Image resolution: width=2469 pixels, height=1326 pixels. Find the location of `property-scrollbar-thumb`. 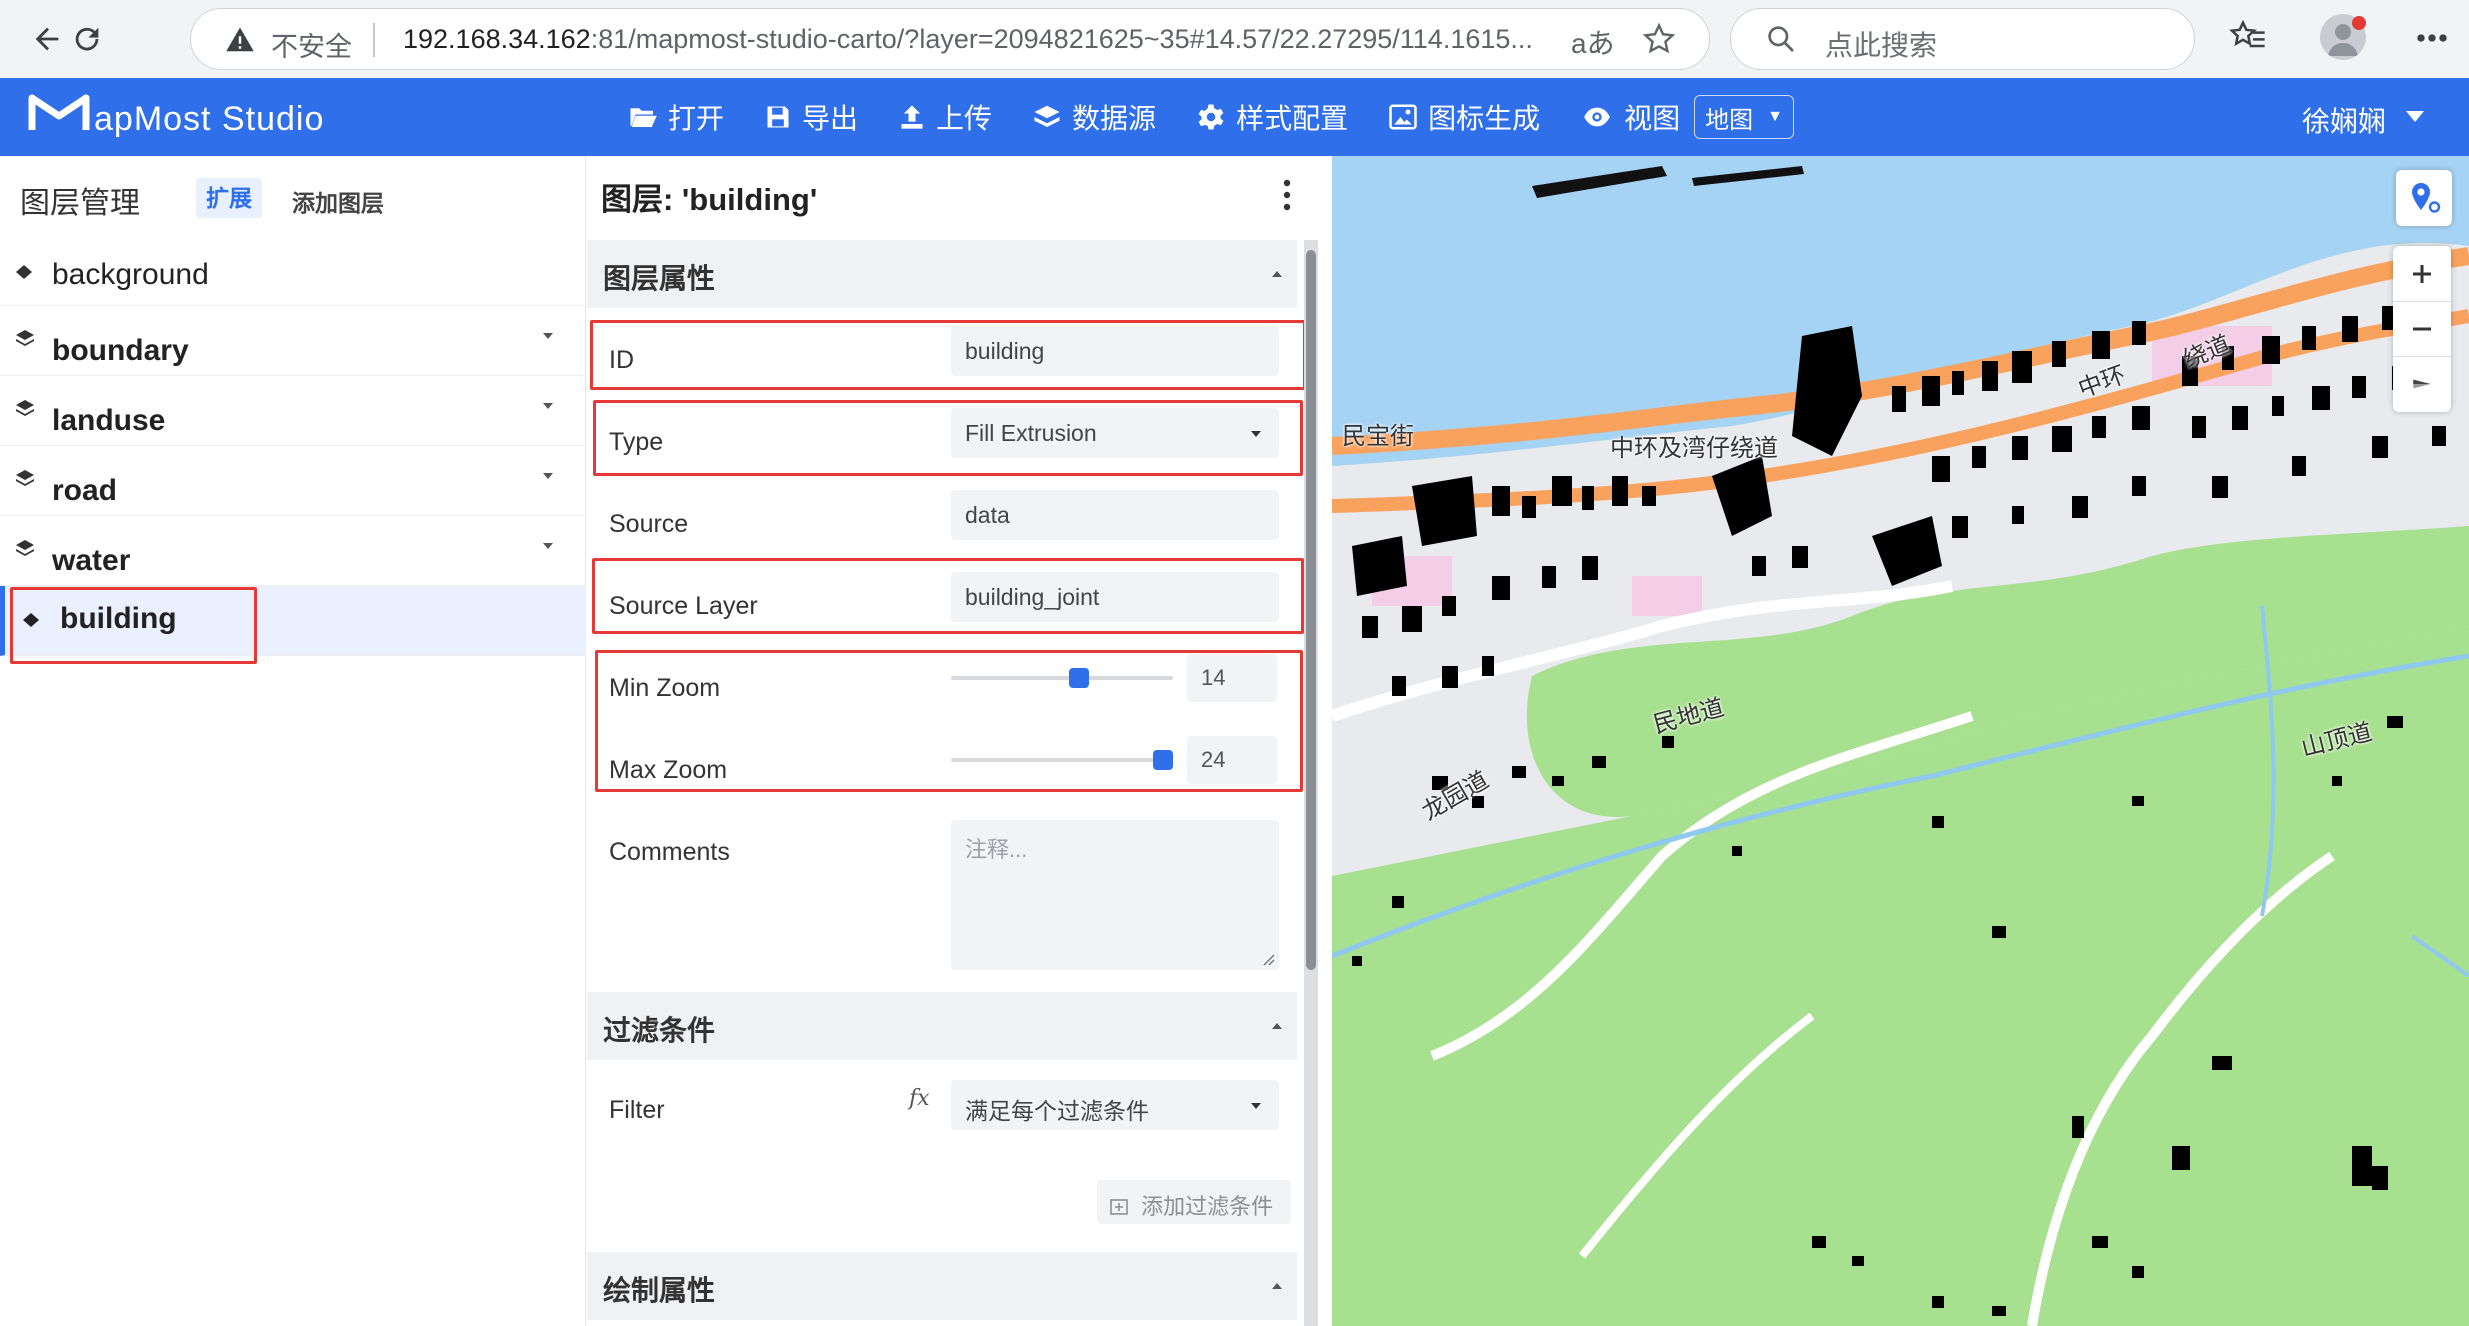

property-scrollbar-thumb is located at coordinates (1311, 610).